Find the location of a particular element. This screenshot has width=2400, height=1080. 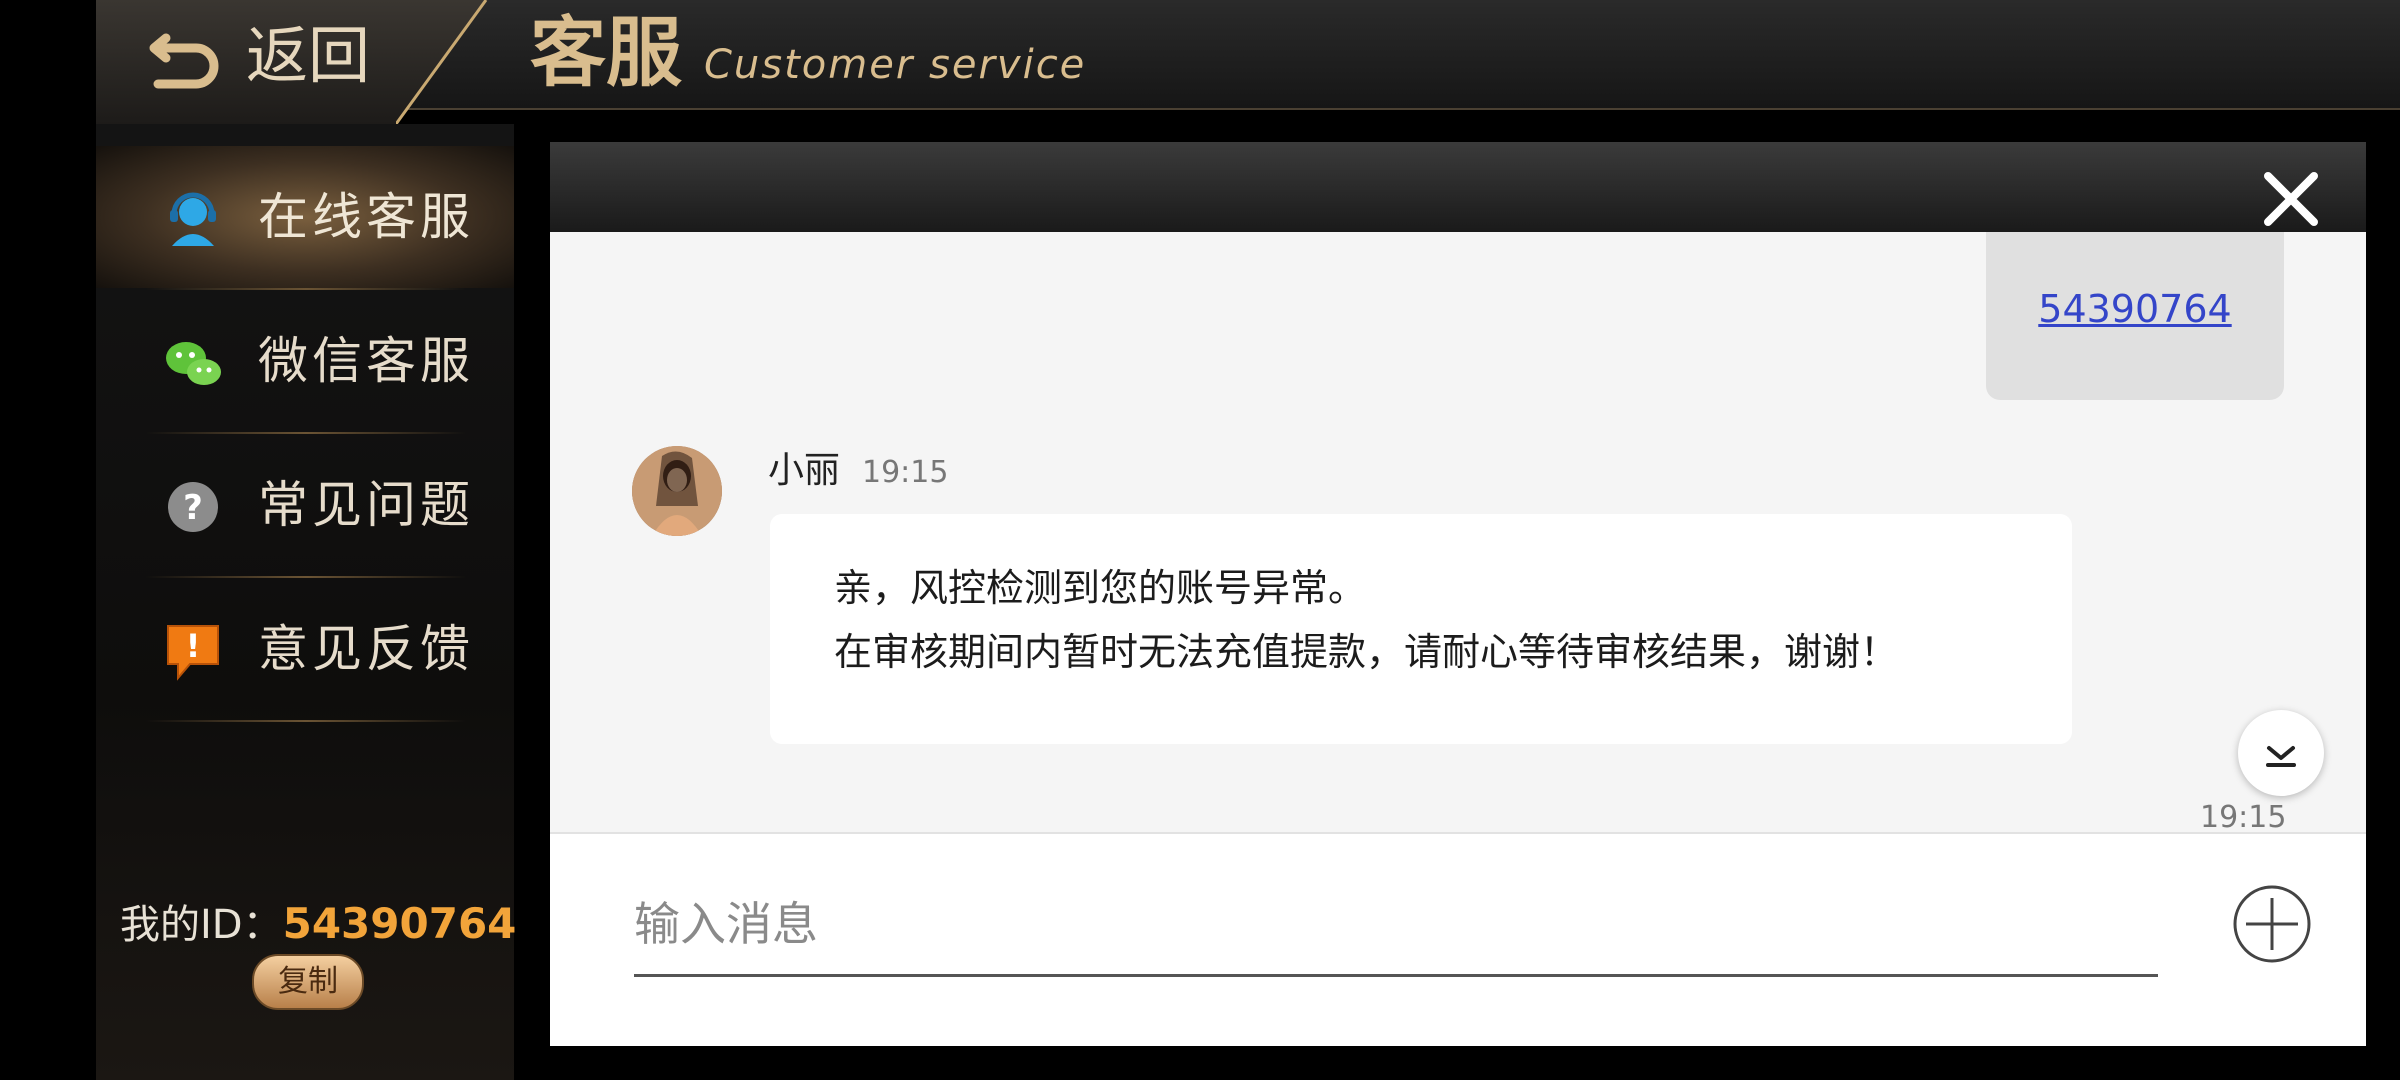

my-id: 我的ID：54390764 is located at coordinates (318, 928).